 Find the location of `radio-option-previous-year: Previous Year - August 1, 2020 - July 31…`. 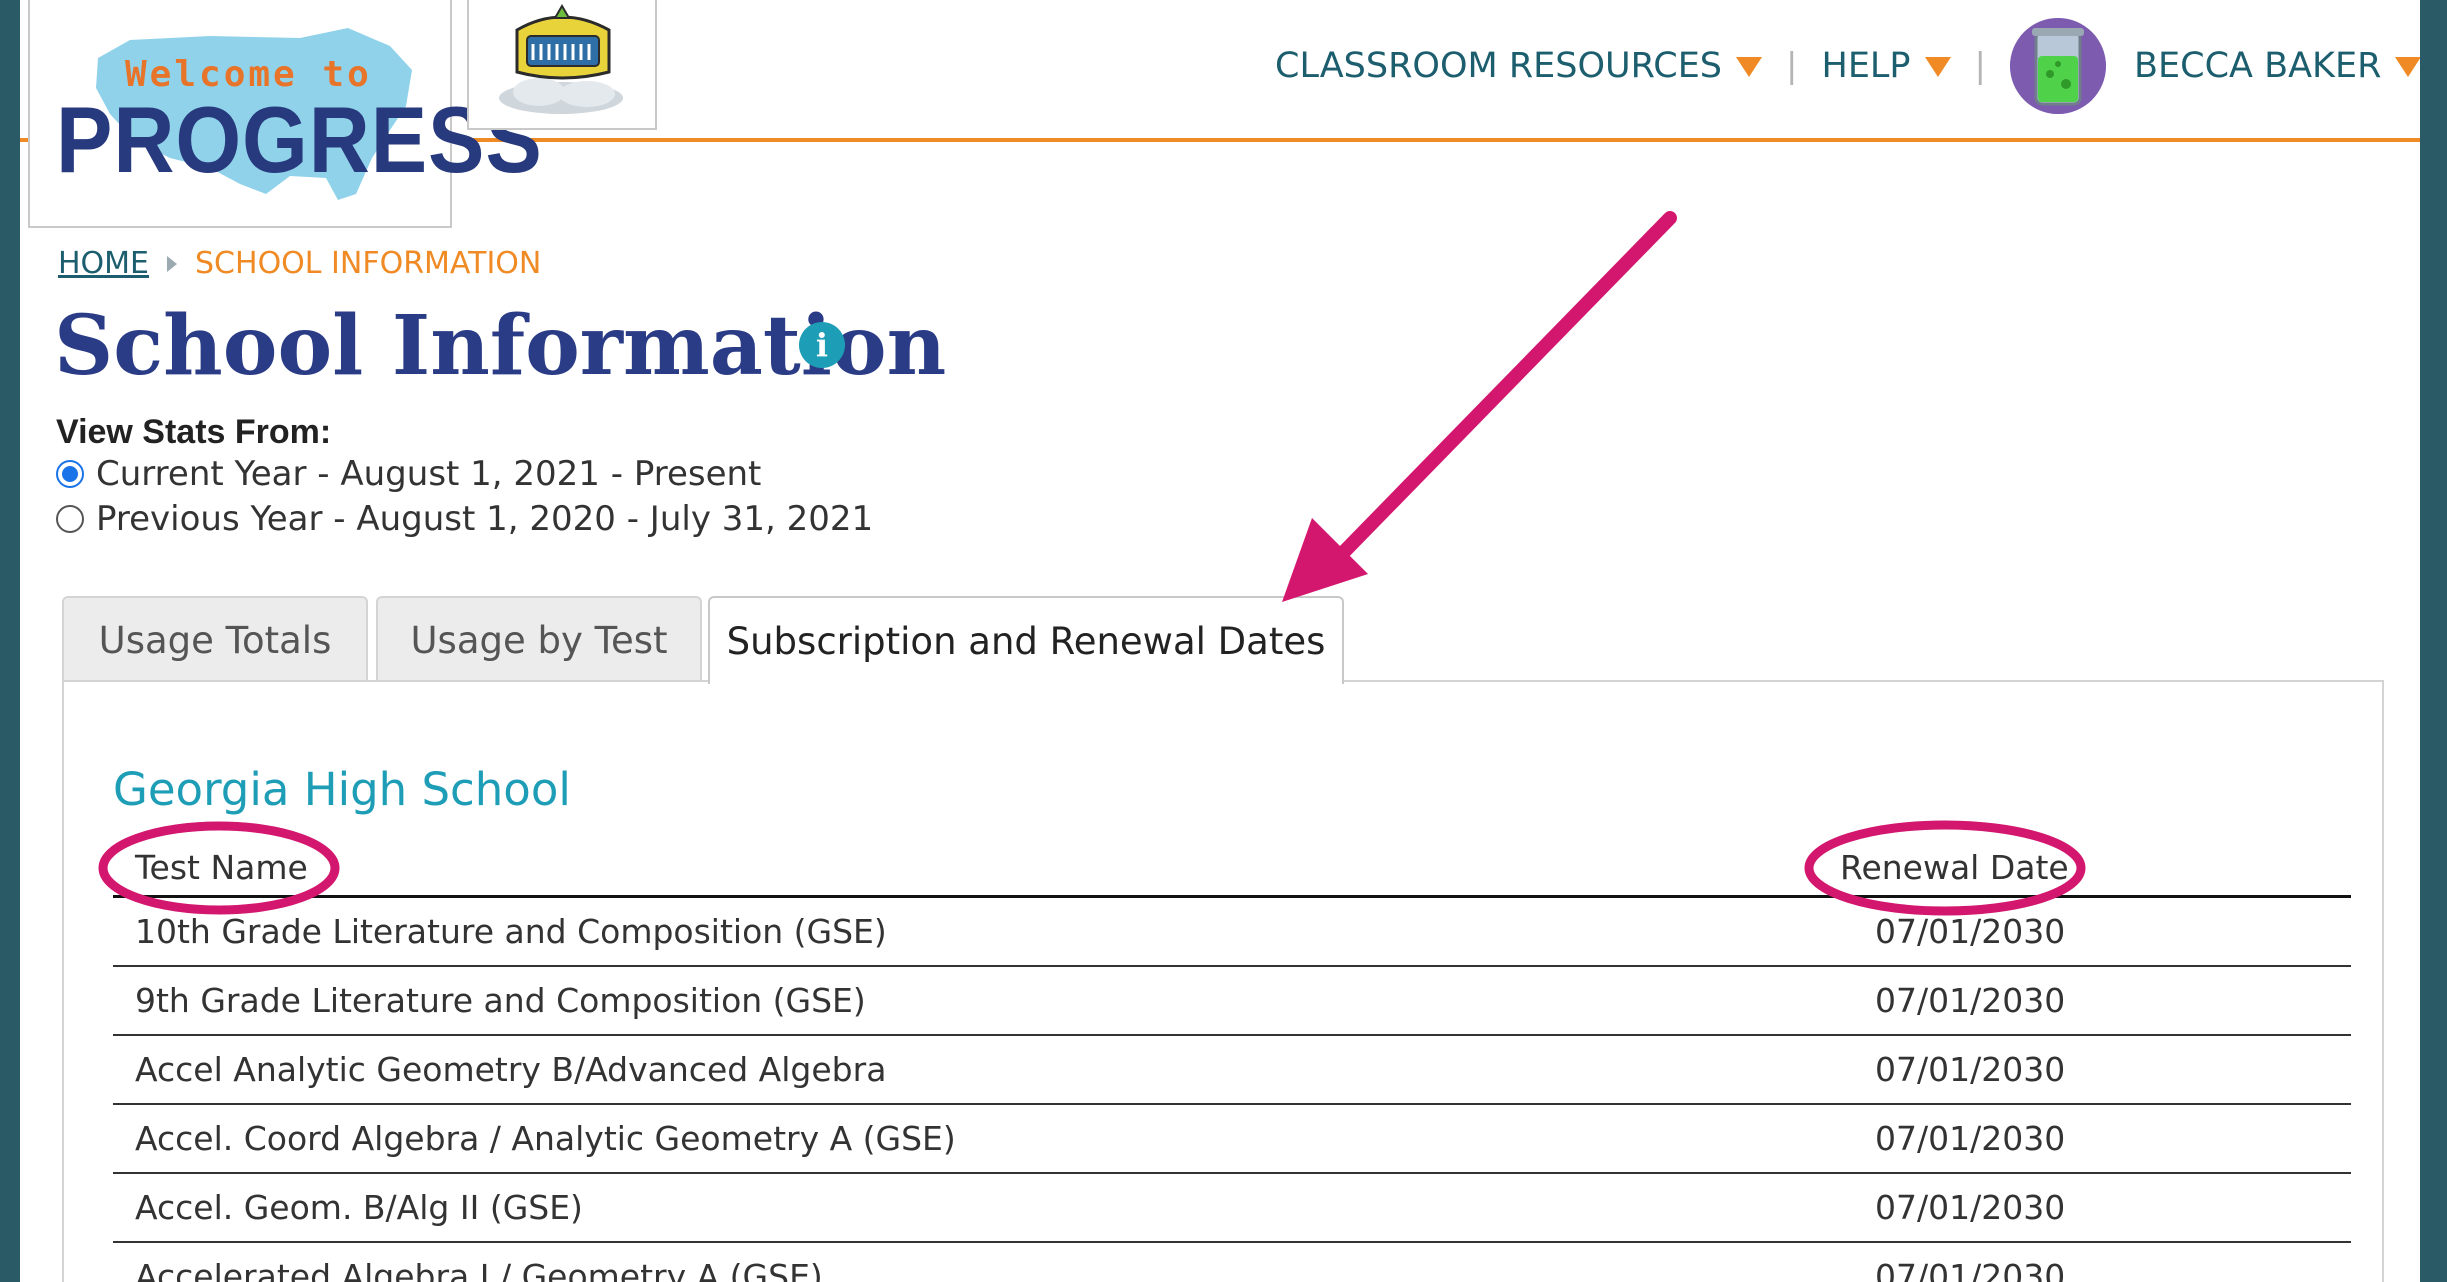

radio-option-previous-year: Previous Year - August 1, 2020 - July 31… is located at coordinates (464, 519).